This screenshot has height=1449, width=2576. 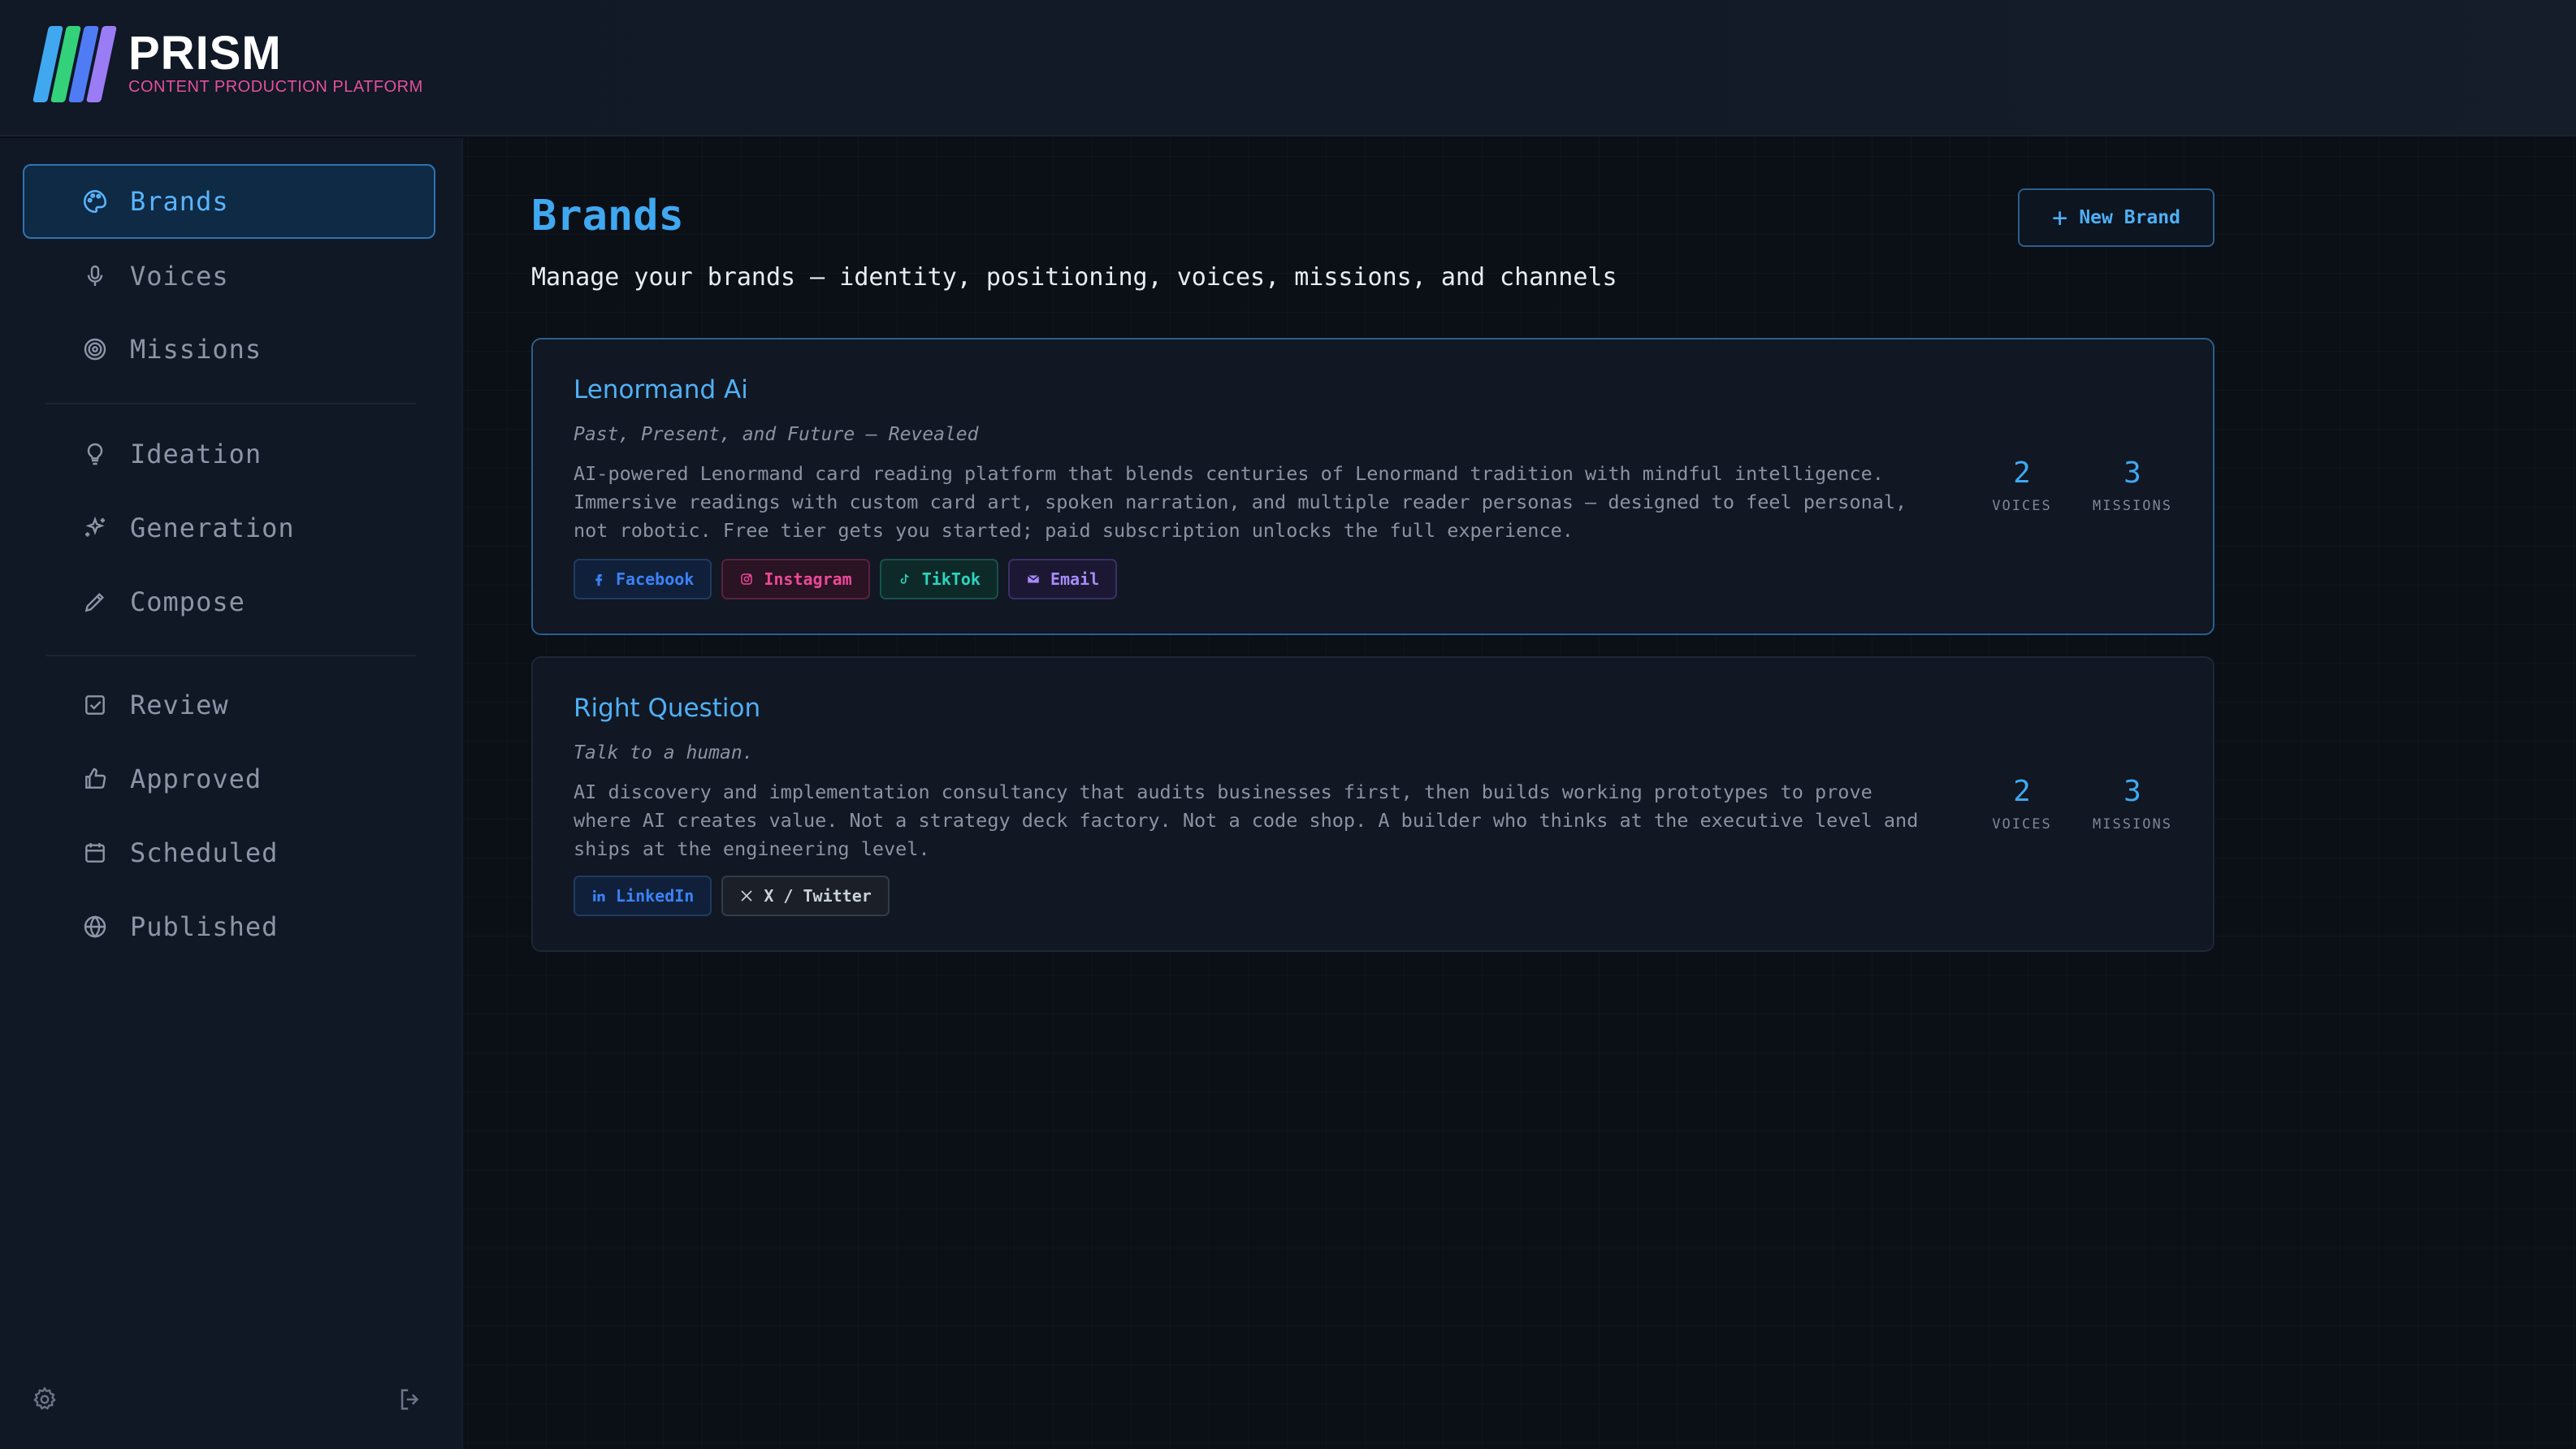 What do you see at coordinates (205, 926) in the screenshot?
I see `sidebar-item-label: Published` at bounding box center [205, 926].